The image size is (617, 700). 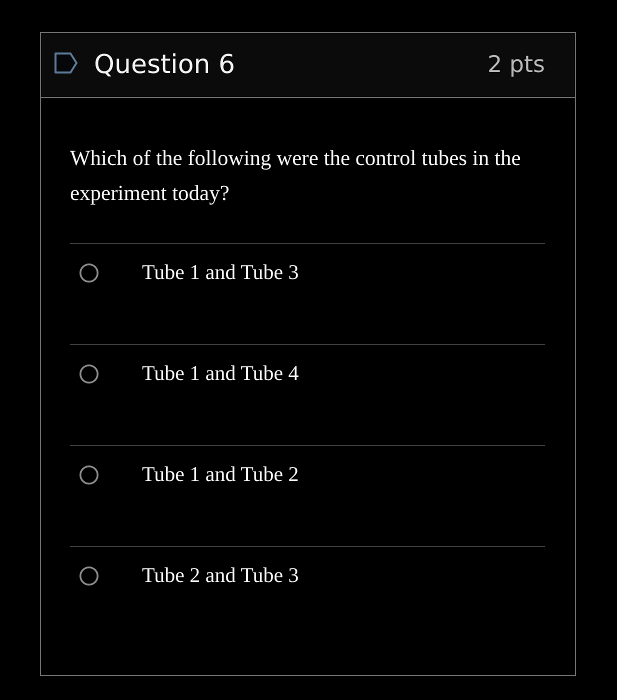 I want to click on answer-label: Tube 2 and Tube 3, so click(x=220, y=575).